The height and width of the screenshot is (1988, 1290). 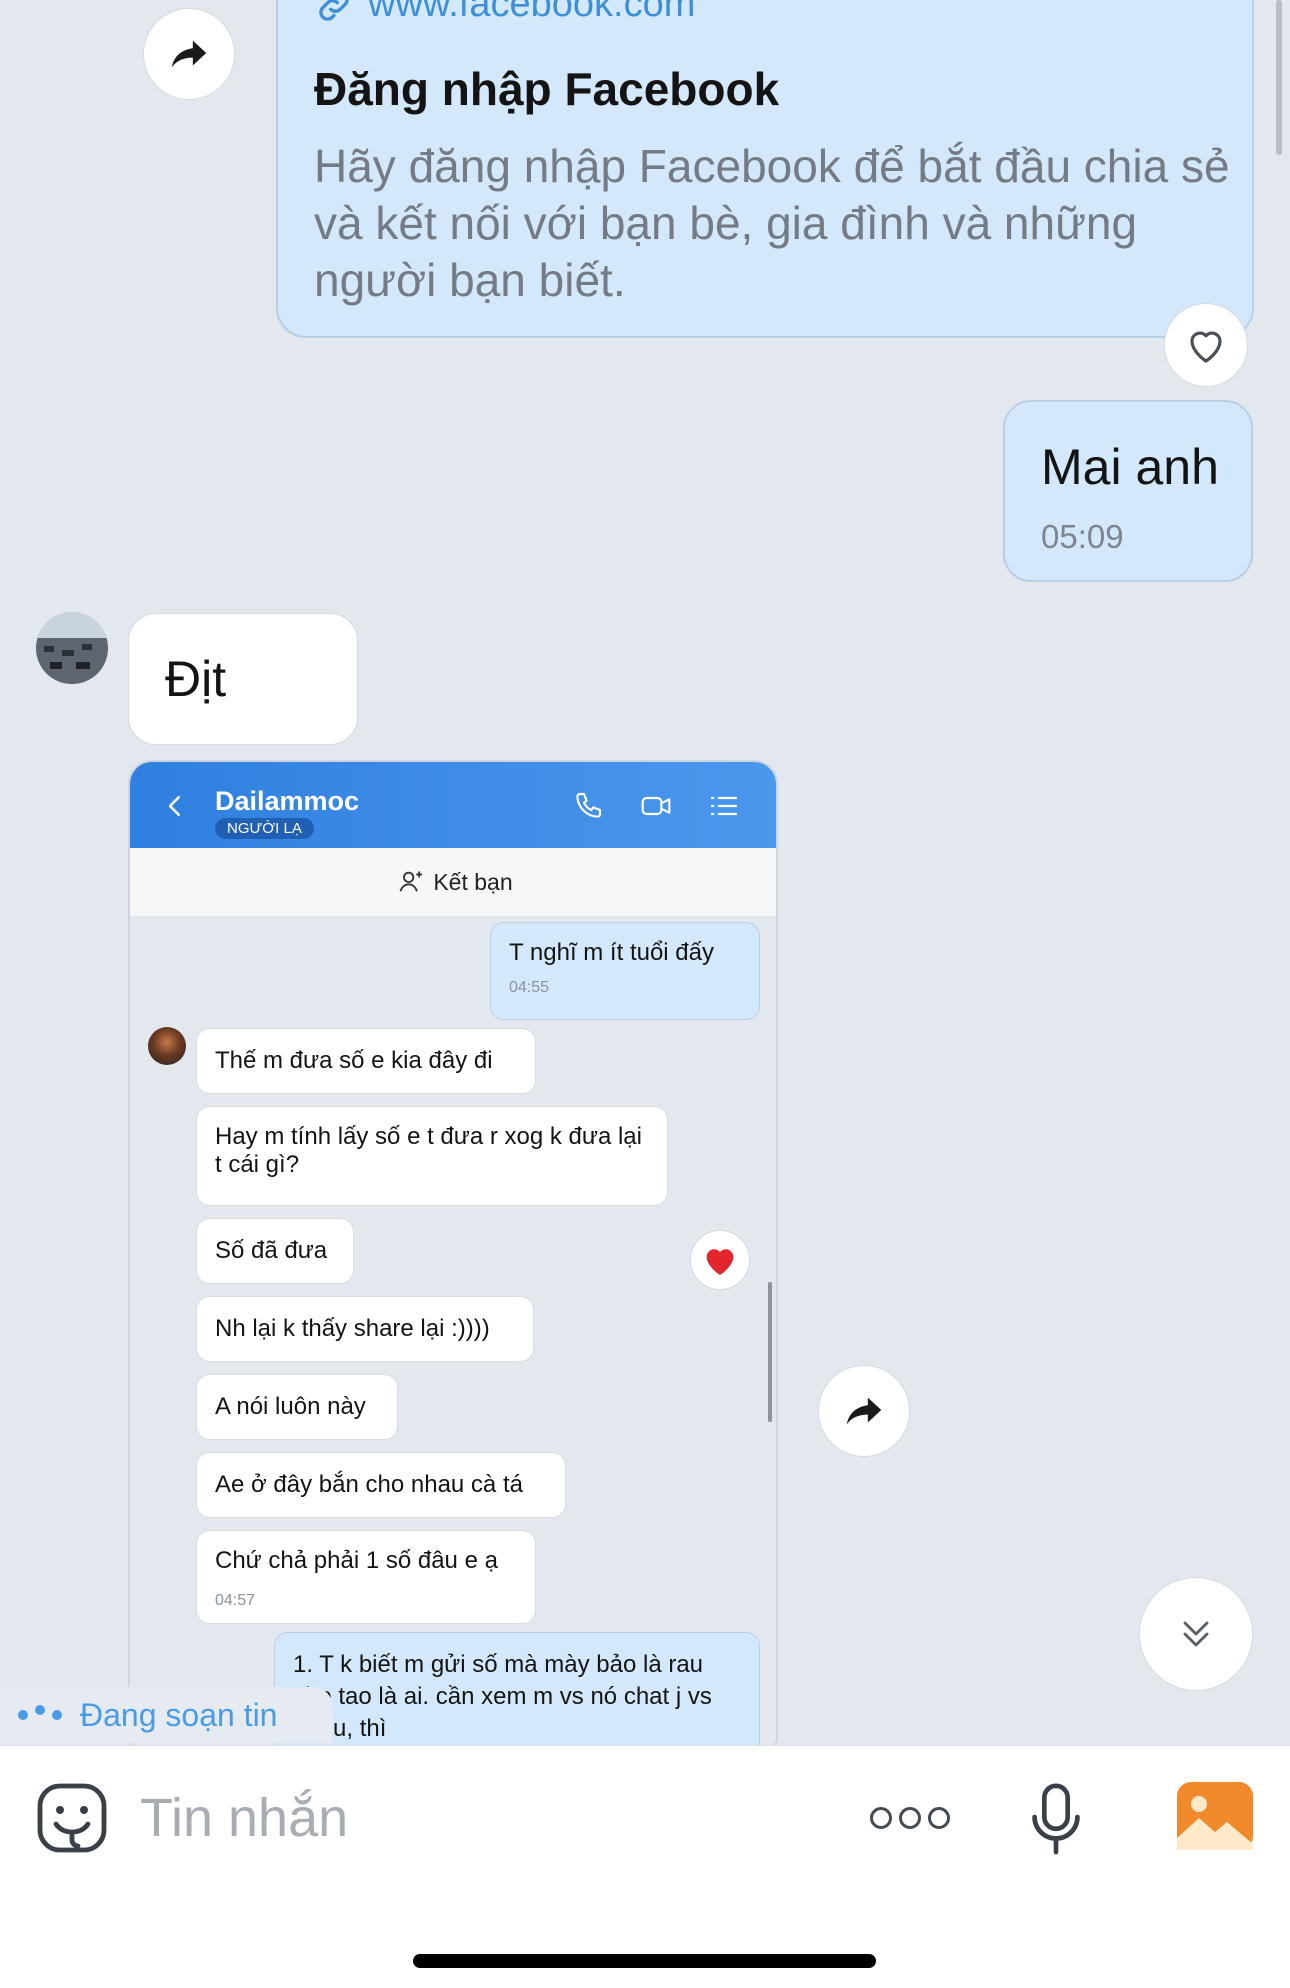 What do you see at coordinates (235, 1600) in the screenshot?
I see `image-message-time: 04:57` at bounding box center [235, 1600].